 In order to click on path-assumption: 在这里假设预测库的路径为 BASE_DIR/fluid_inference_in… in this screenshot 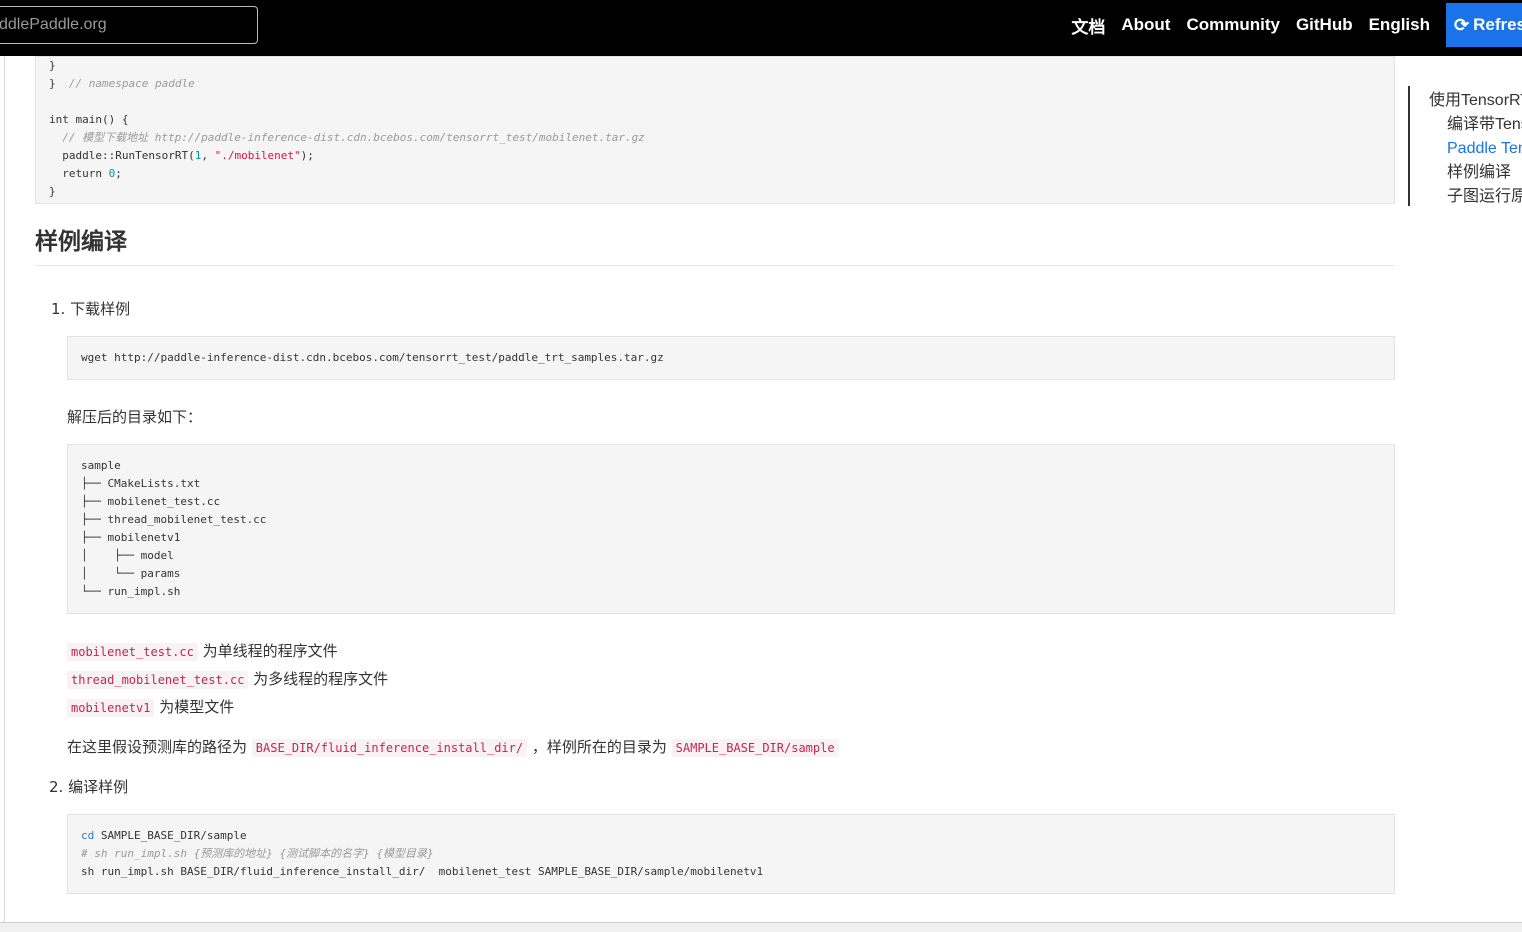, I will do `click(453, 746)`.